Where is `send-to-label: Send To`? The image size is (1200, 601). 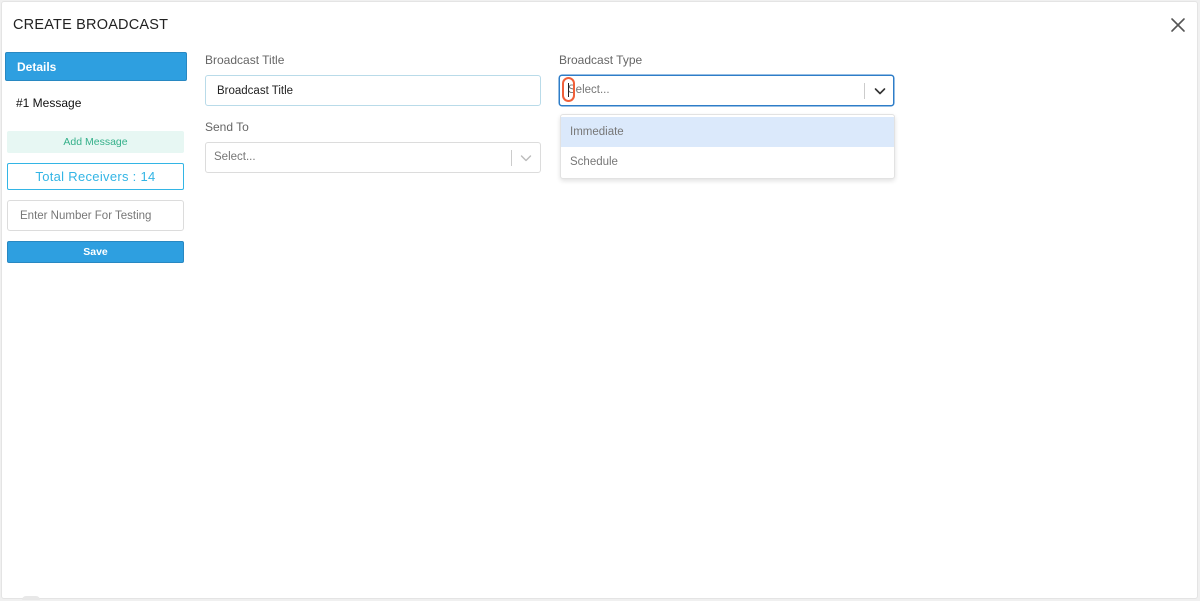 send-to-label: Send To is located at coordinates (227, 127).